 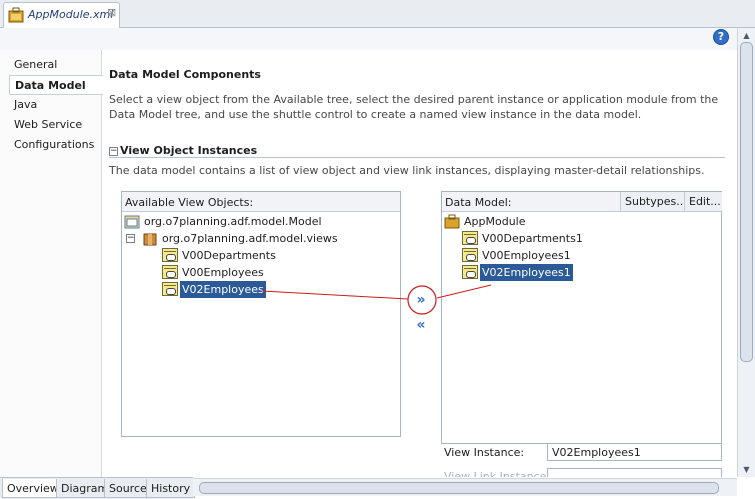 What do you see at coordinates (229, 255) in the screenshot?
I see `tree-item-label: V00Departments` at bounding box center [229, 255].